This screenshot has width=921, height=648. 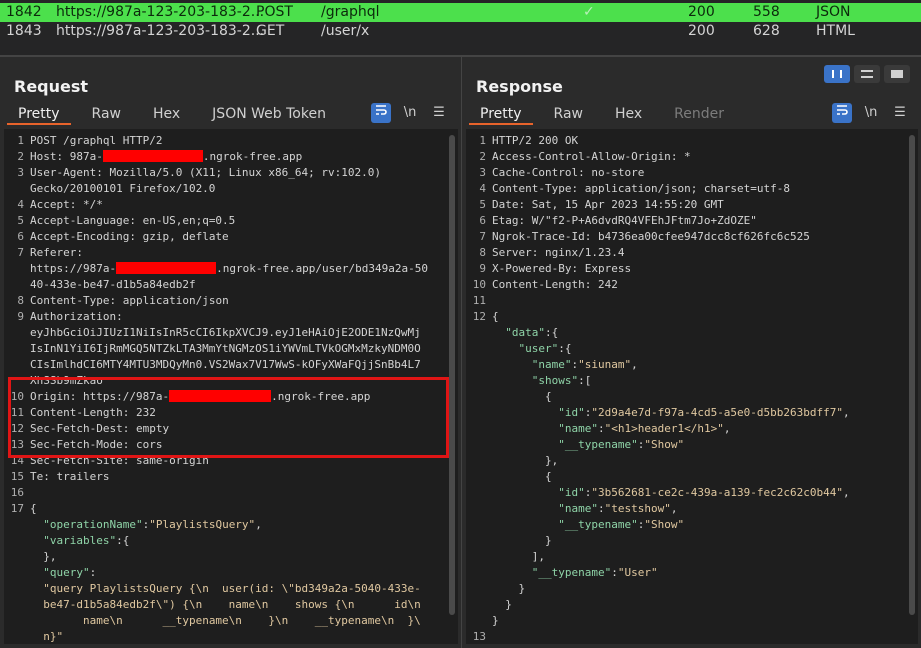 What do you see at coordinates (519, 86) in the screenshot?
I see `response-title: Response` at bounding box center [519, 86].